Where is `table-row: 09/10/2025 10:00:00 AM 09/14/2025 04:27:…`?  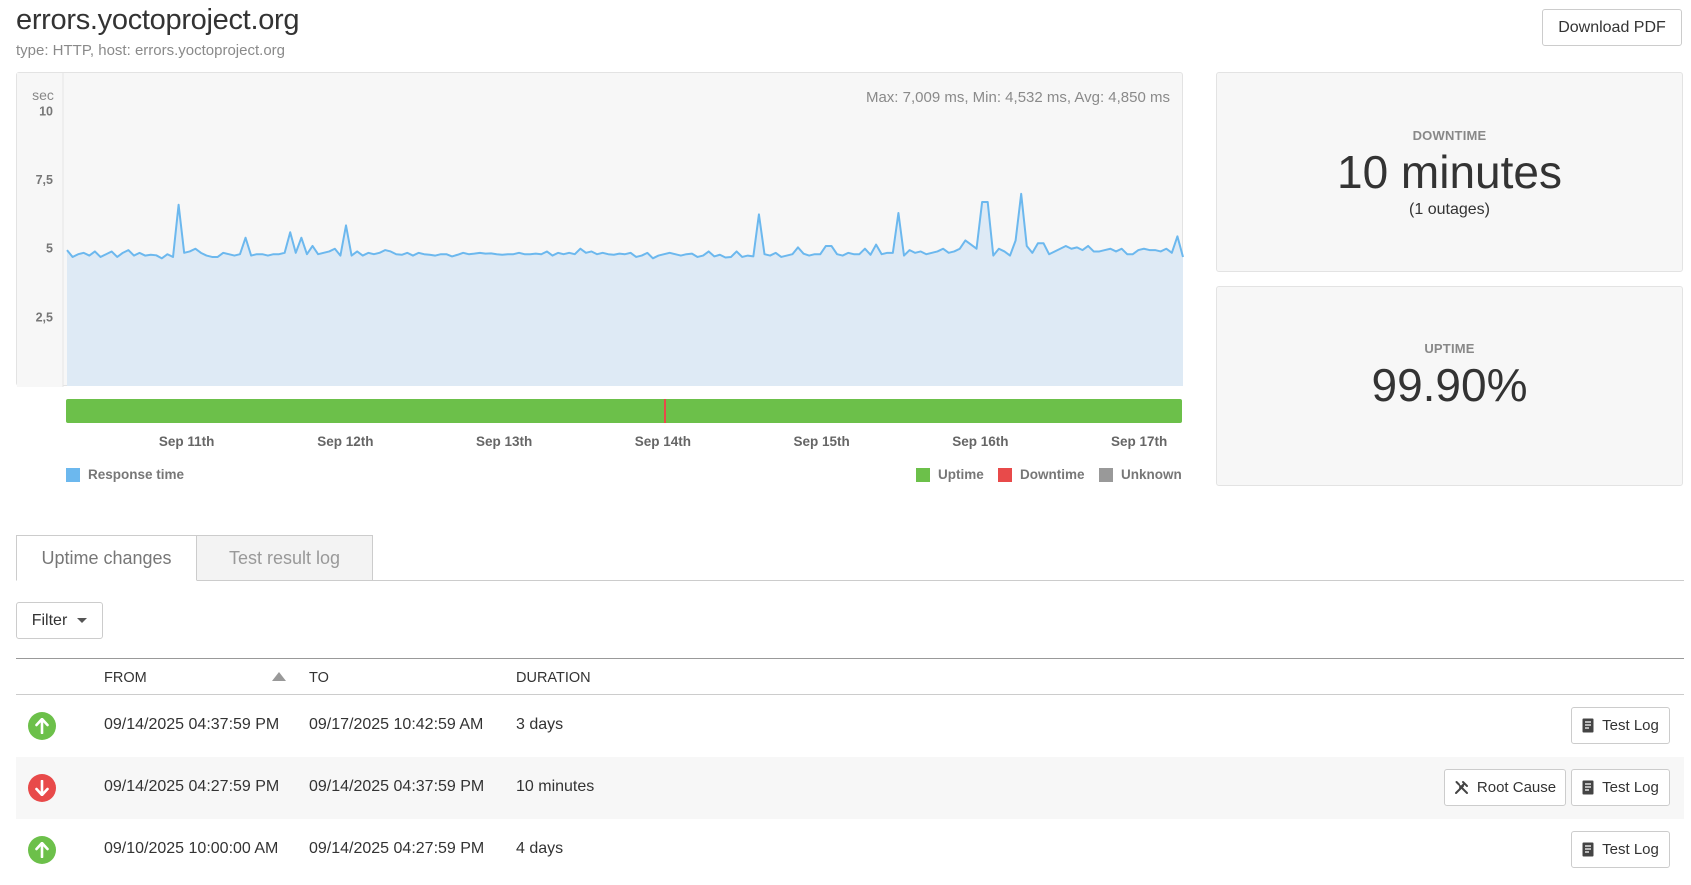 table-row: 09/10/2025 10:00:00 AM 09/14/2025 04:27:… is located at coordinates (850, 850).